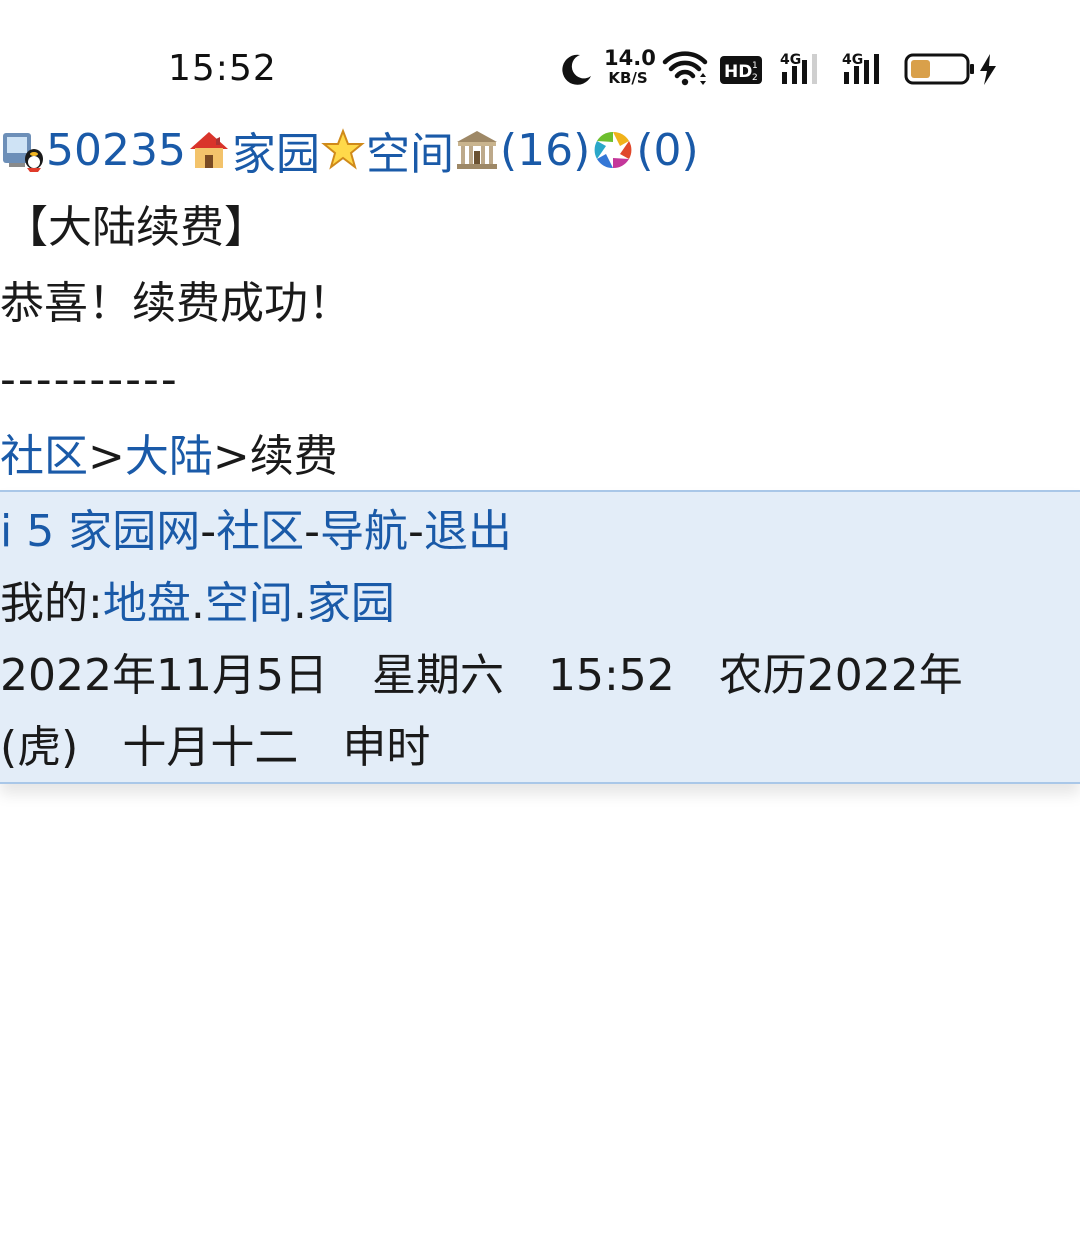  Describe the element at coordinates (755, 78) in the screenshot. I see `svg-text: 2` at that location.